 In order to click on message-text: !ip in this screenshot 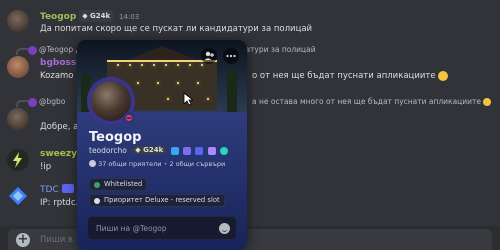, I will do `click(46, 167)`.